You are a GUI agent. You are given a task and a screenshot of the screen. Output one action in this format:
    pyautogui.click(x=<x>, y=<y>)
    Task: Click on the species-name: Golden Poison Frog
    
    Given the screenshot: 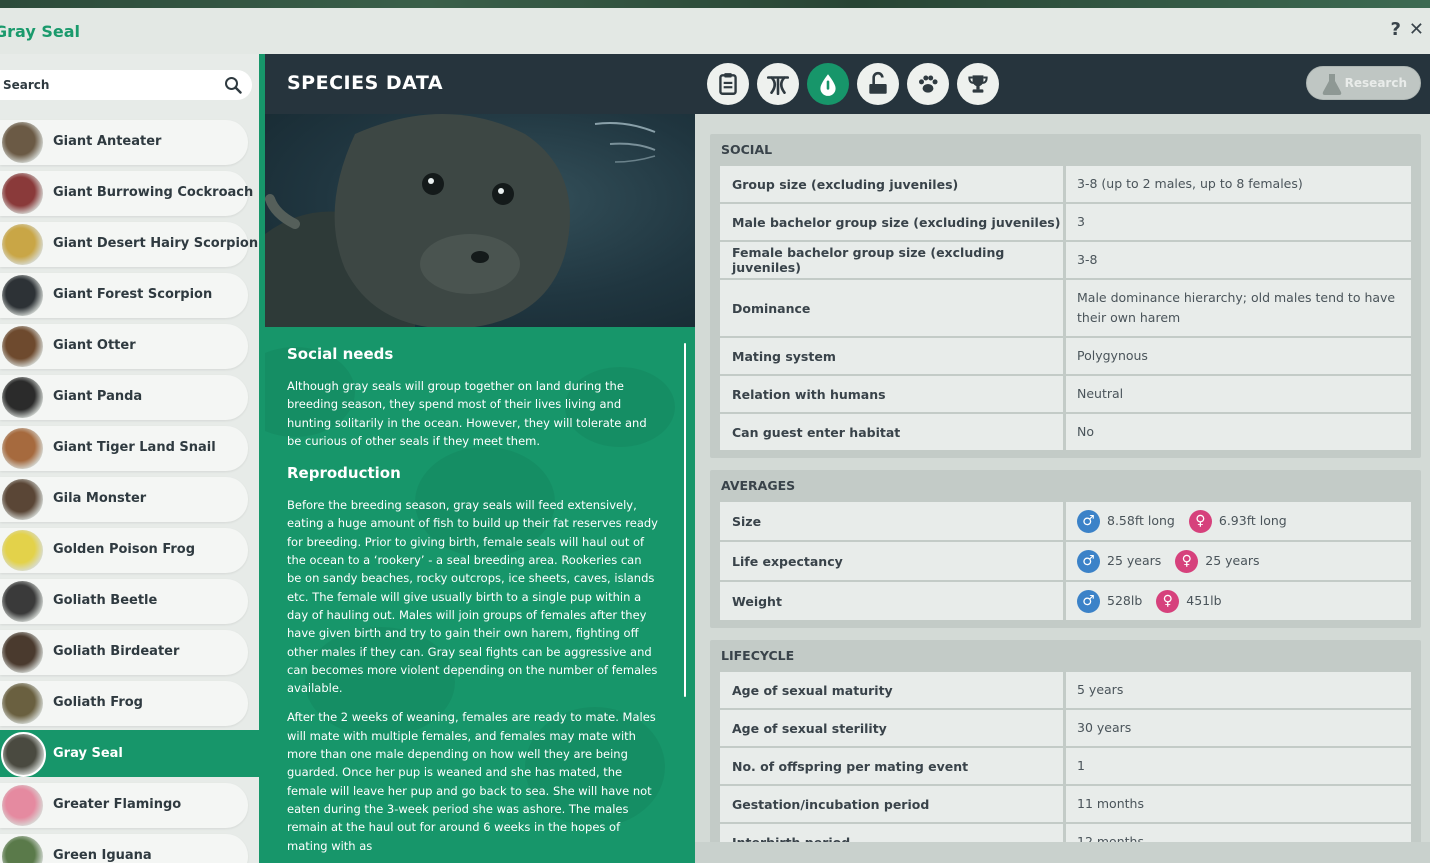 What is the action you would take?
    pyautogui.click(x=124, y=549)
    